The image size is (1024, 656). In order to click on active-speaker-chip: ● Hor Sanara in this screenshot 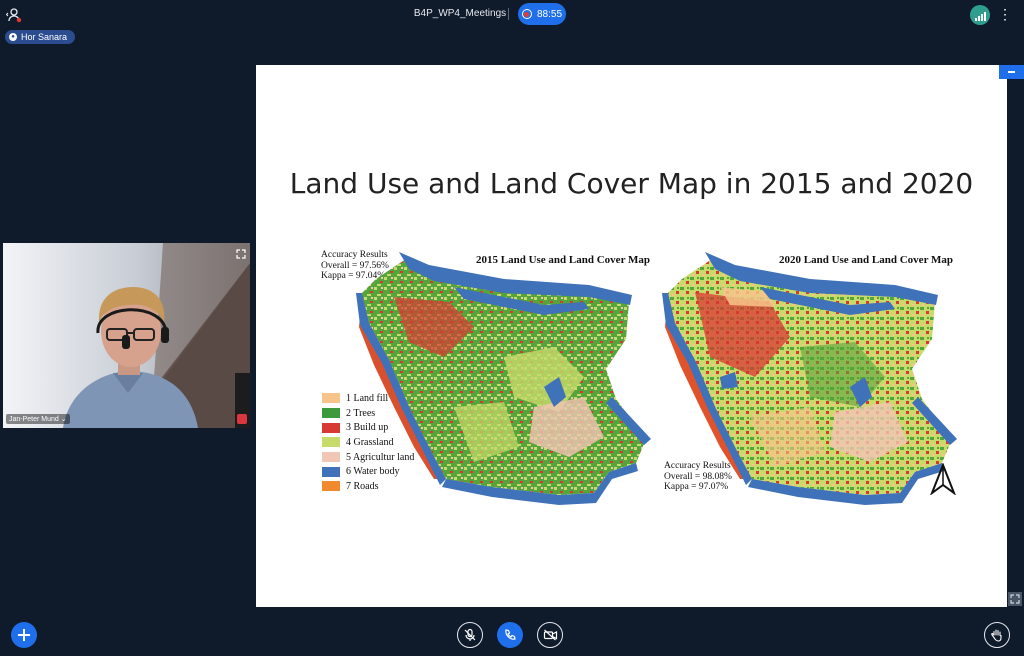, I will do `click(40, 37)`.